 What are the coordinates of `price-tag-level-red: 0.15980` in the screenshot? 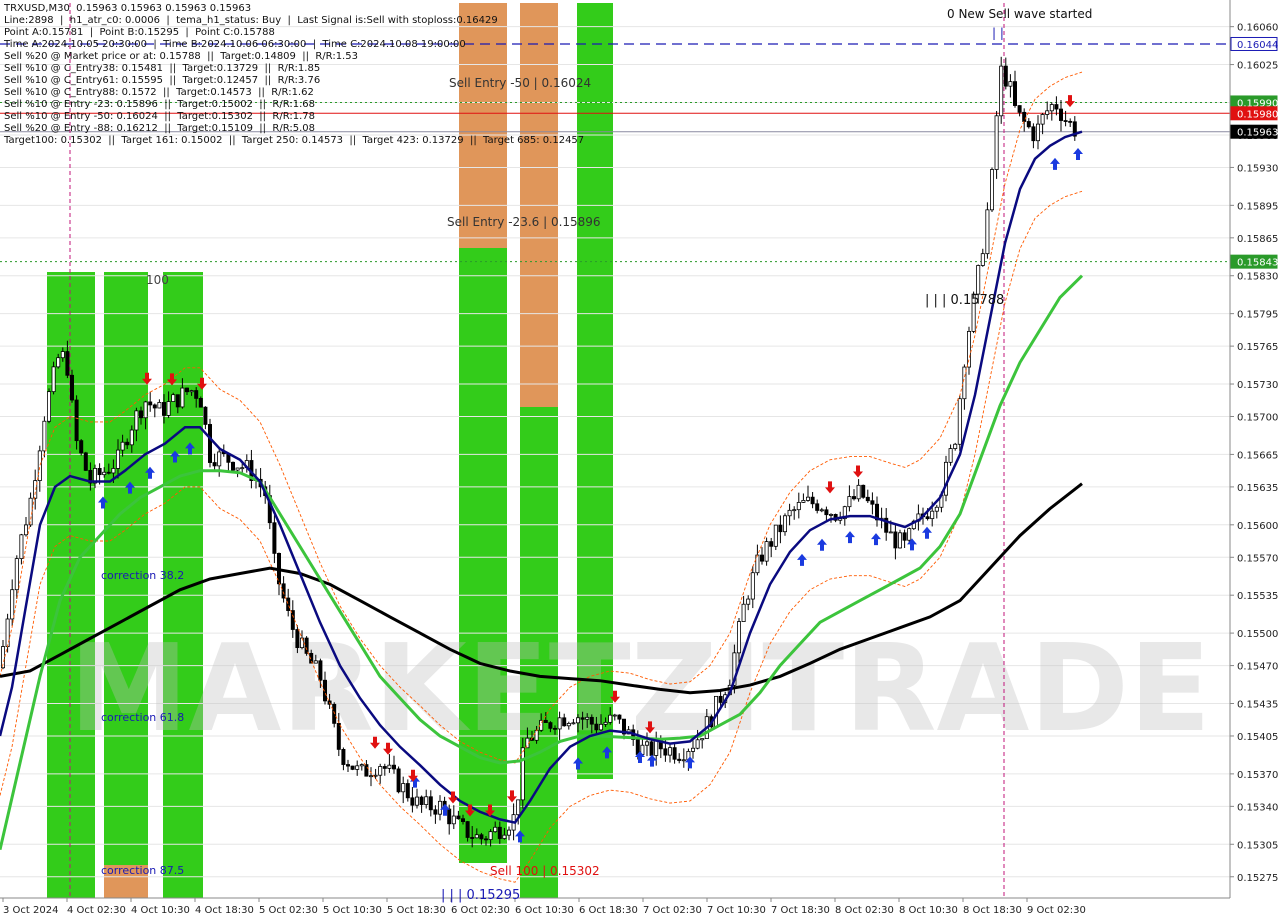 It's located at (1257, 114).